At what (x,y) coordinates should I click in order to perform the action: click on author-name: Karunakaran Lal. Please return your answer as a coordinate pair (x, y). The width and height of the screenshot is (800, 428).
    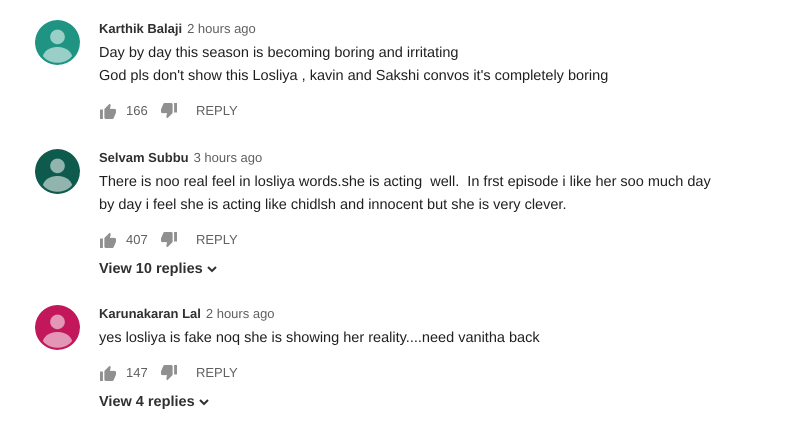
    Looking at the image, I should click on (150, 313).